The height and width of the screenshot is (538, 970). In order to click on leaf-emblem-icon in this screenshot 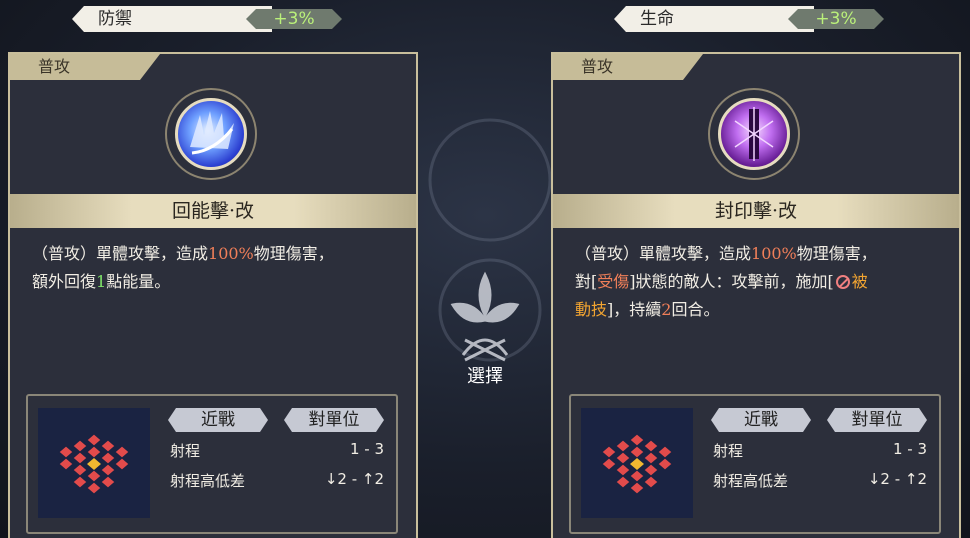, I will do `click(485, 315)`.